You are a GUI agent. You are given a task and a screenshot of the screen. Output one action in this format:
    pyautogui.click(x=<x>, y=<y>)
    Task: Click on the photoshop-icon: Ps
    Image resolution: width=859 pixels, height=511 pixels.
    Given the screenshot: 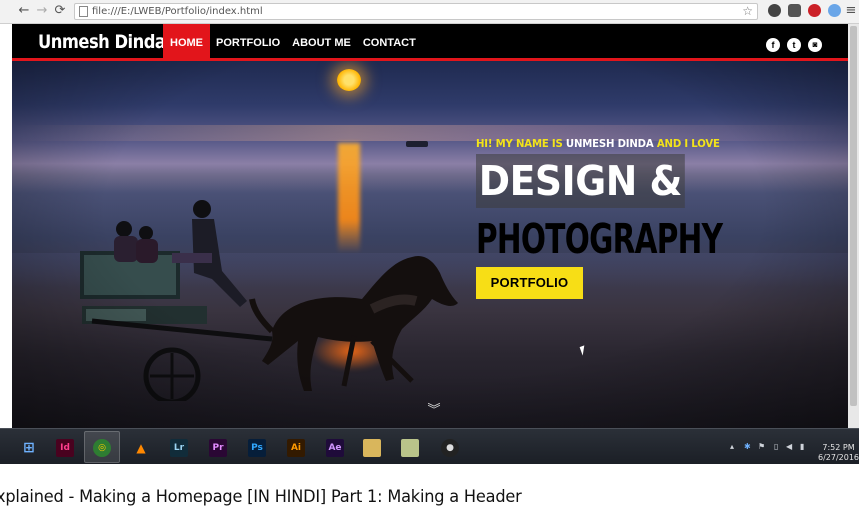 What is the action you would take?
    pyautogui.click(x=257, y=448)
    